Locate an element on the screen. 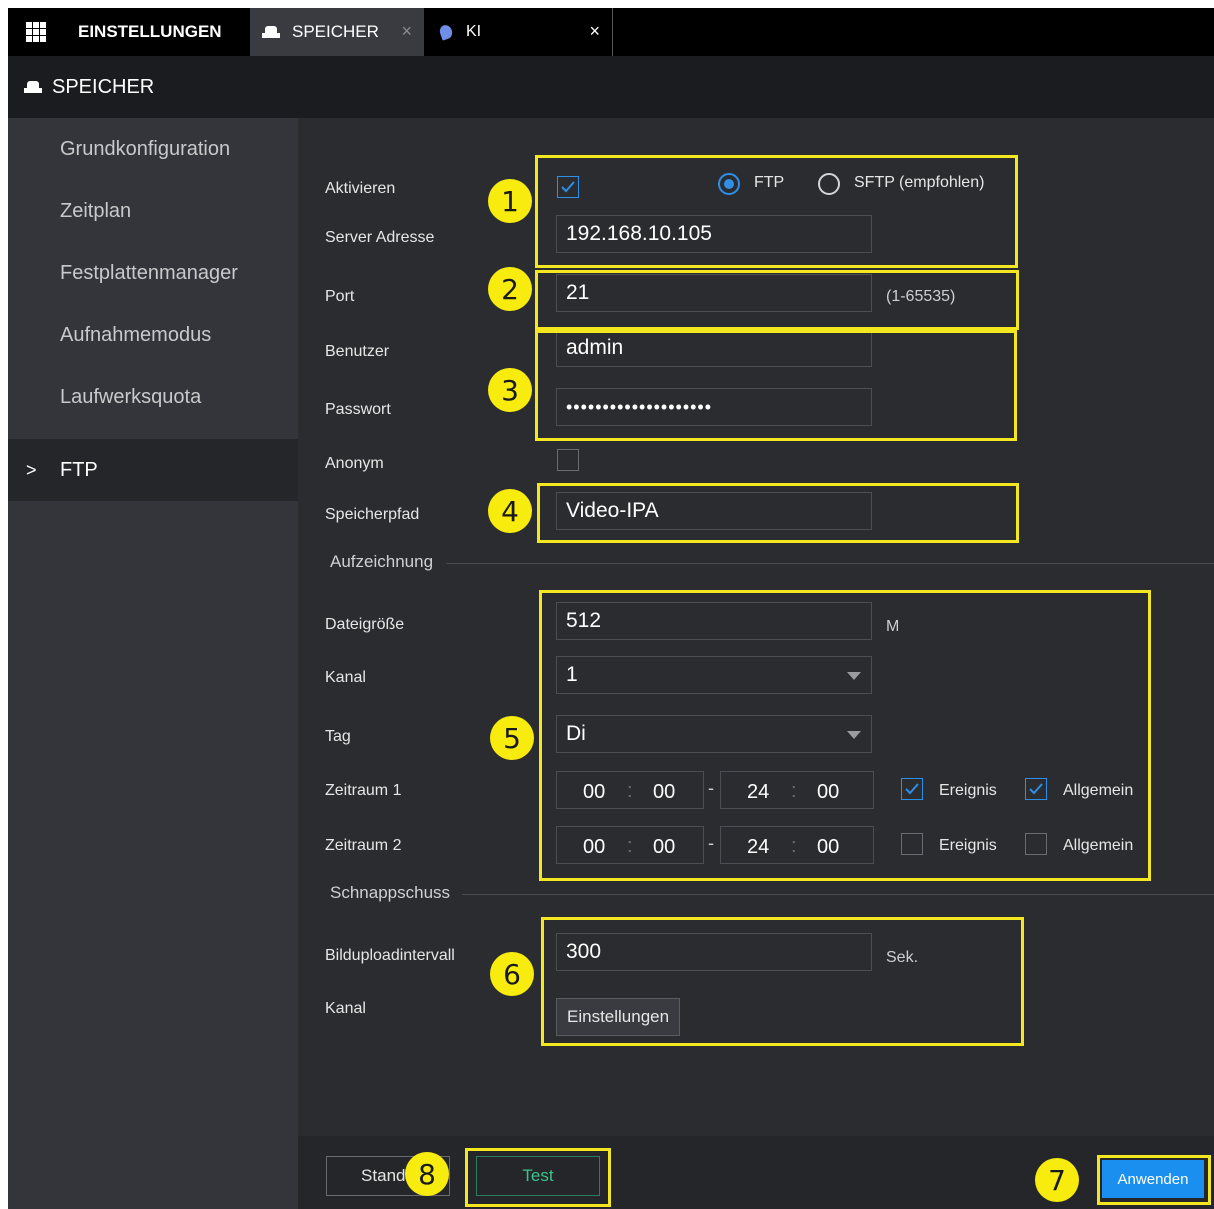  apply-button: Anwenden is located at coordinates (1153, 1179).